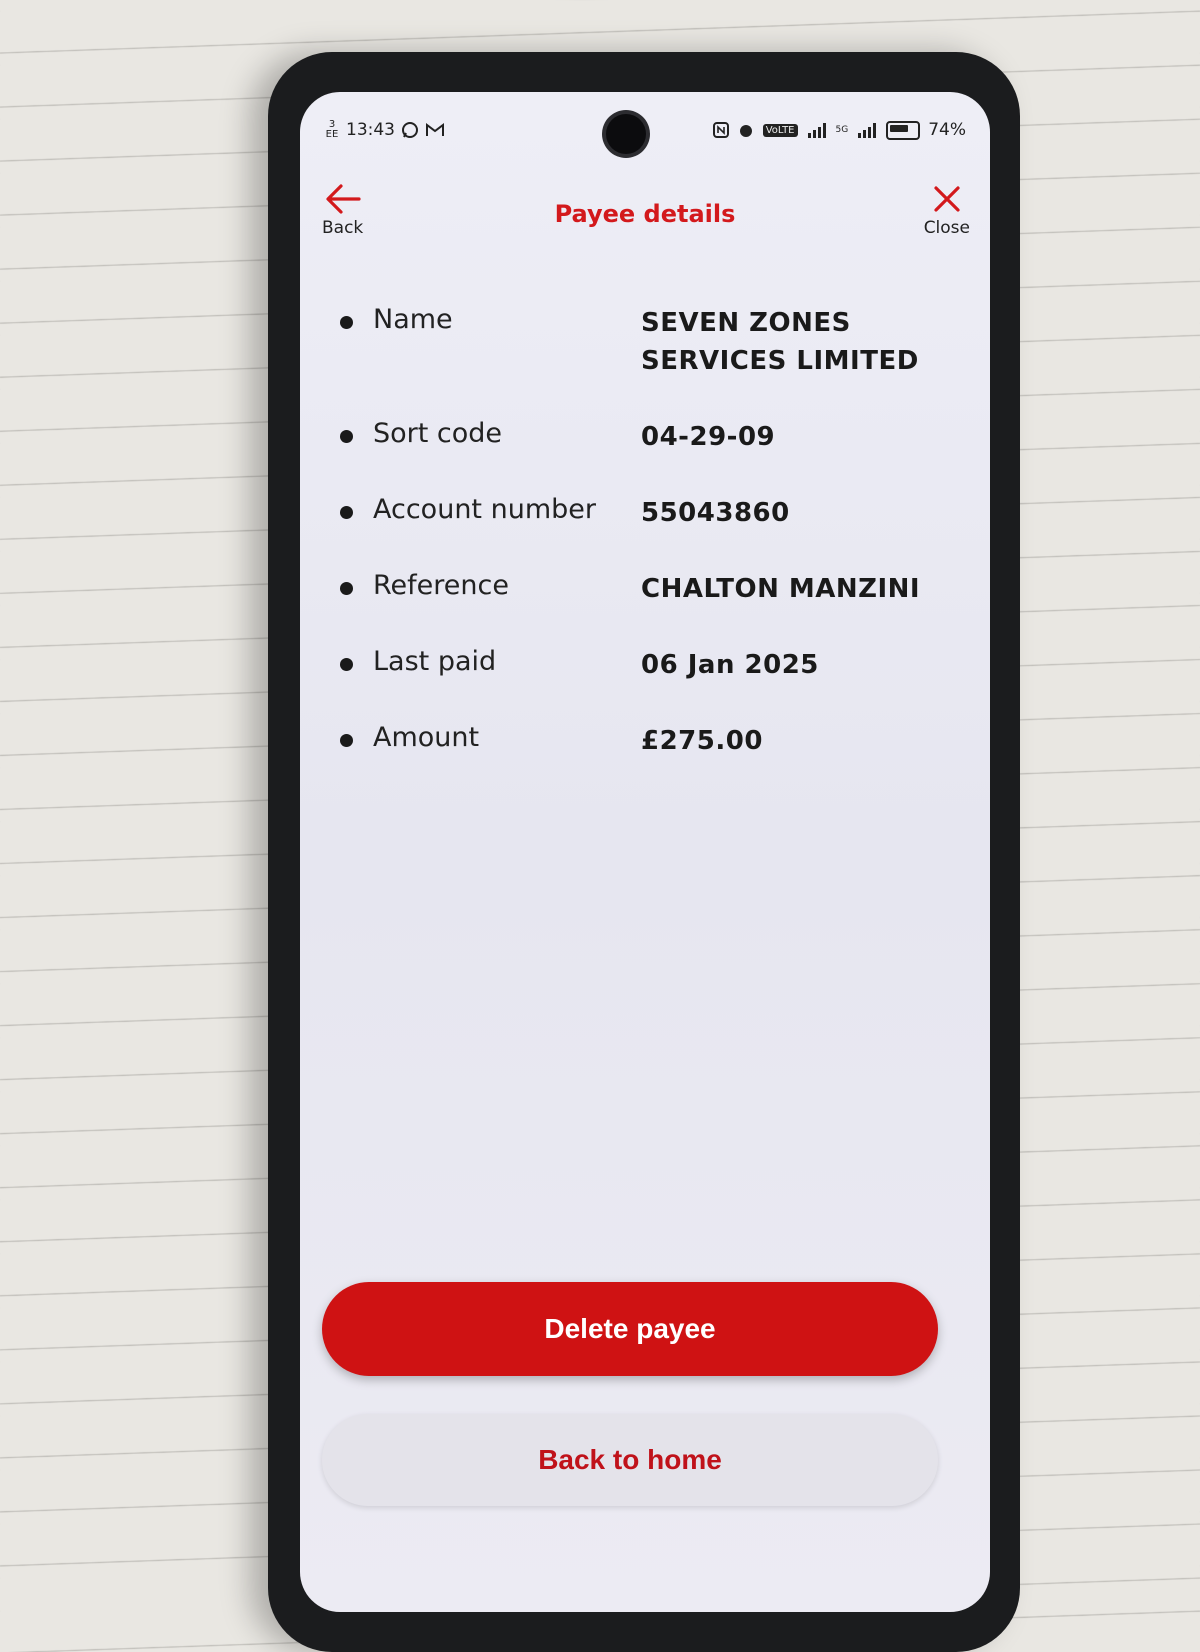 This screenshot has width=1200, height=1652. I want to click on detail-value: 04-29-09, so click(708, 437).